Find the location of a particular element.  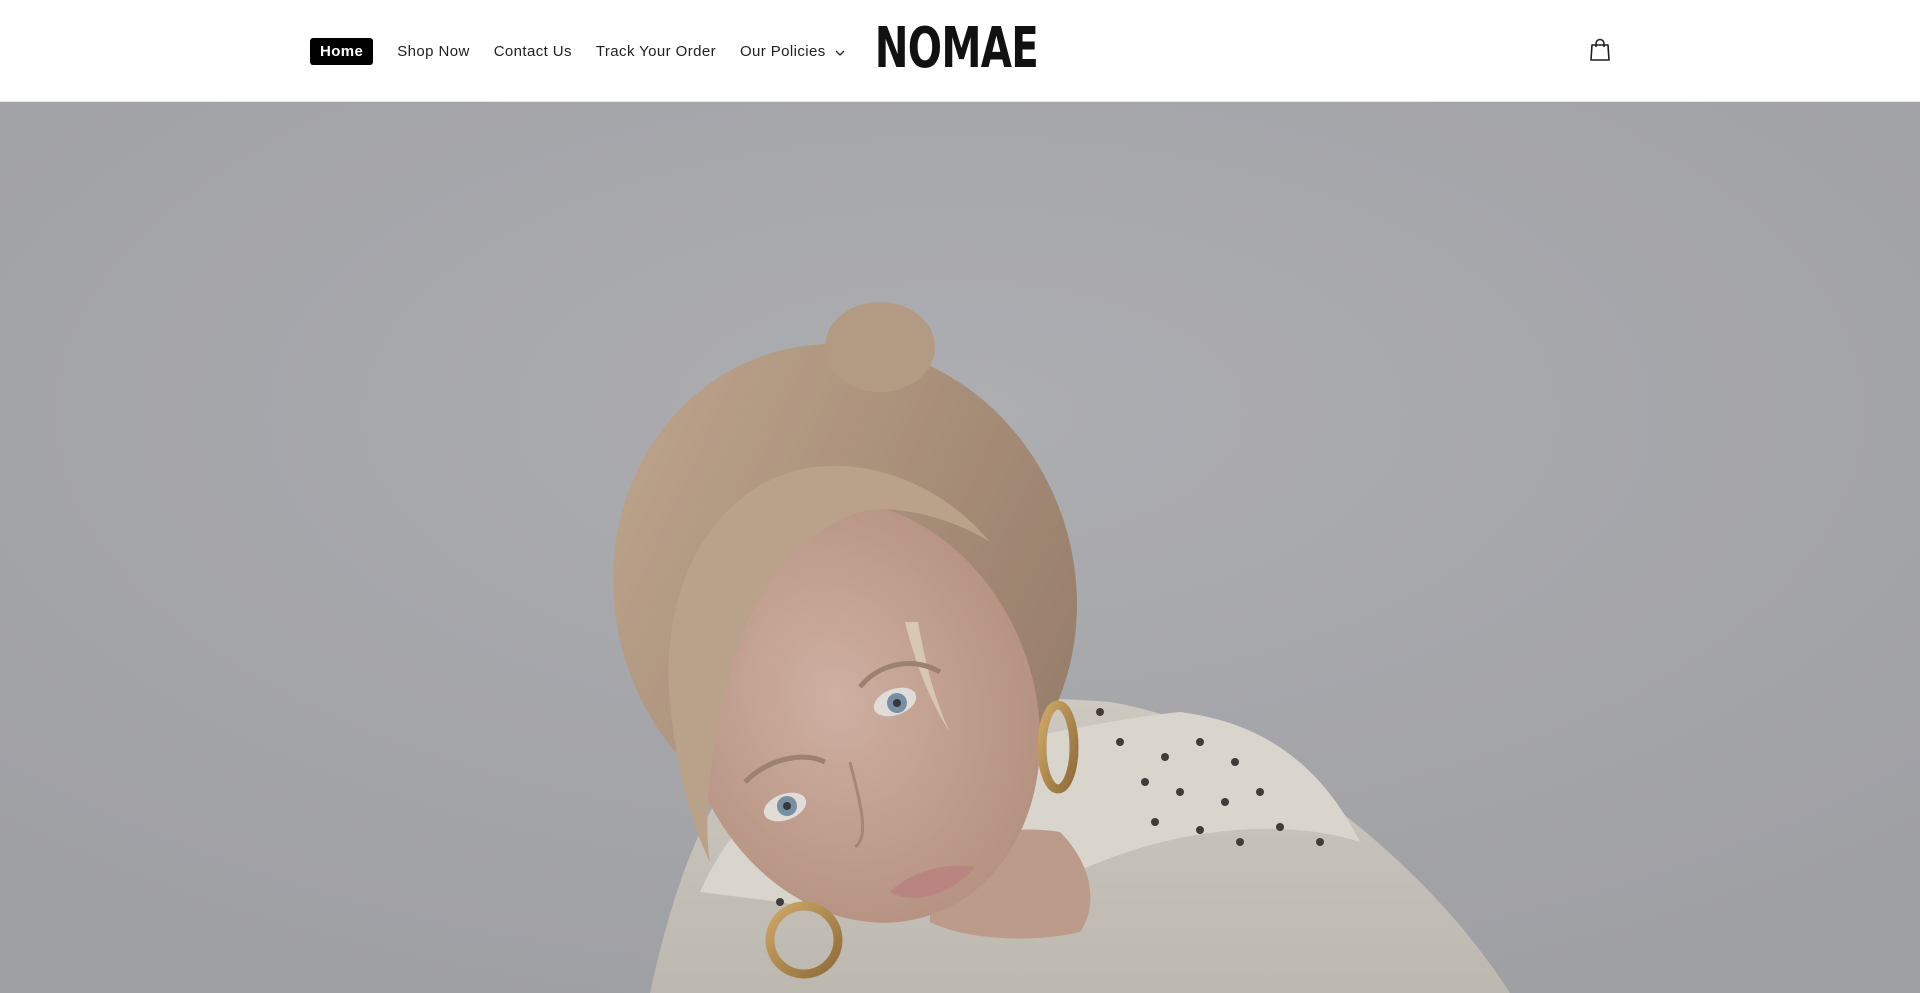

brand-logo-text: NOMAE is located at coordinates (956, 48).